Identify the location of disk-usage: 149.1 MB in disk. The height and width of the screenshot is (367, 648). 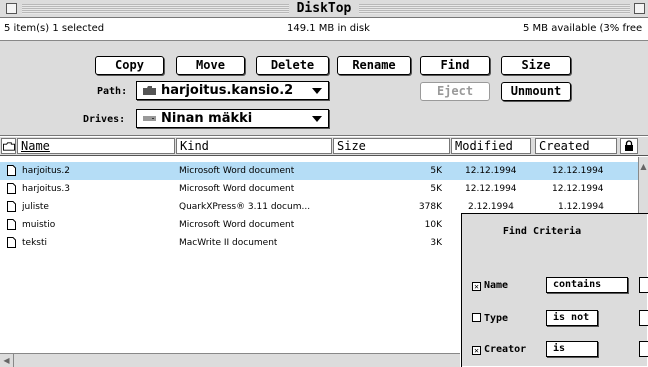
(328, 28).